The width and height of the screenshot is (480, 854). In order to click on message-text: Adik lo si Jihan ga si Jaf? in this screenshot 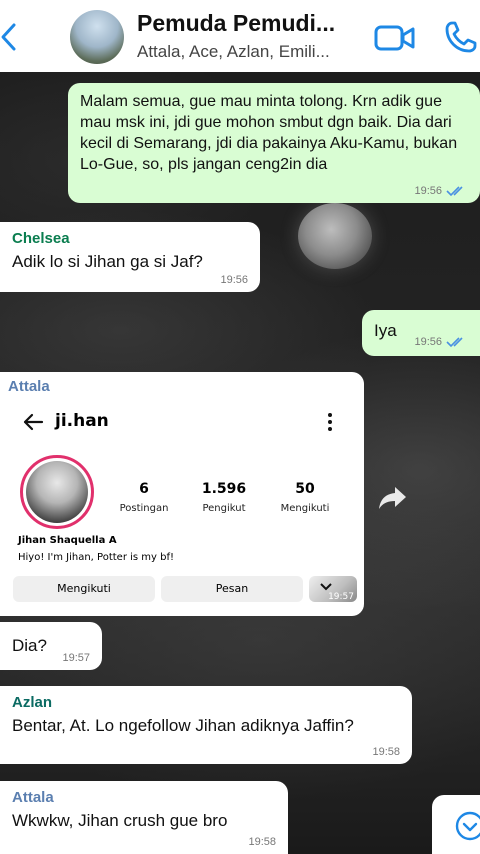, I will do `click(107, 261)`.